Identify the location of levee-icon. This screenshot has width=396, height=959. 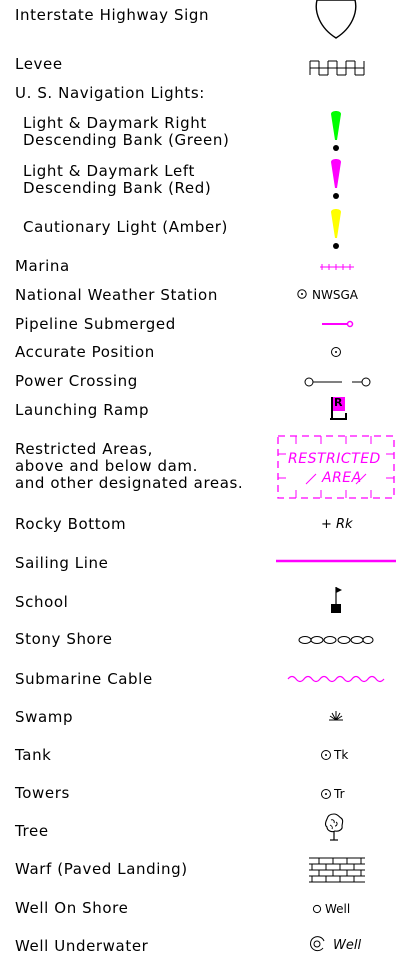
(337, 68).